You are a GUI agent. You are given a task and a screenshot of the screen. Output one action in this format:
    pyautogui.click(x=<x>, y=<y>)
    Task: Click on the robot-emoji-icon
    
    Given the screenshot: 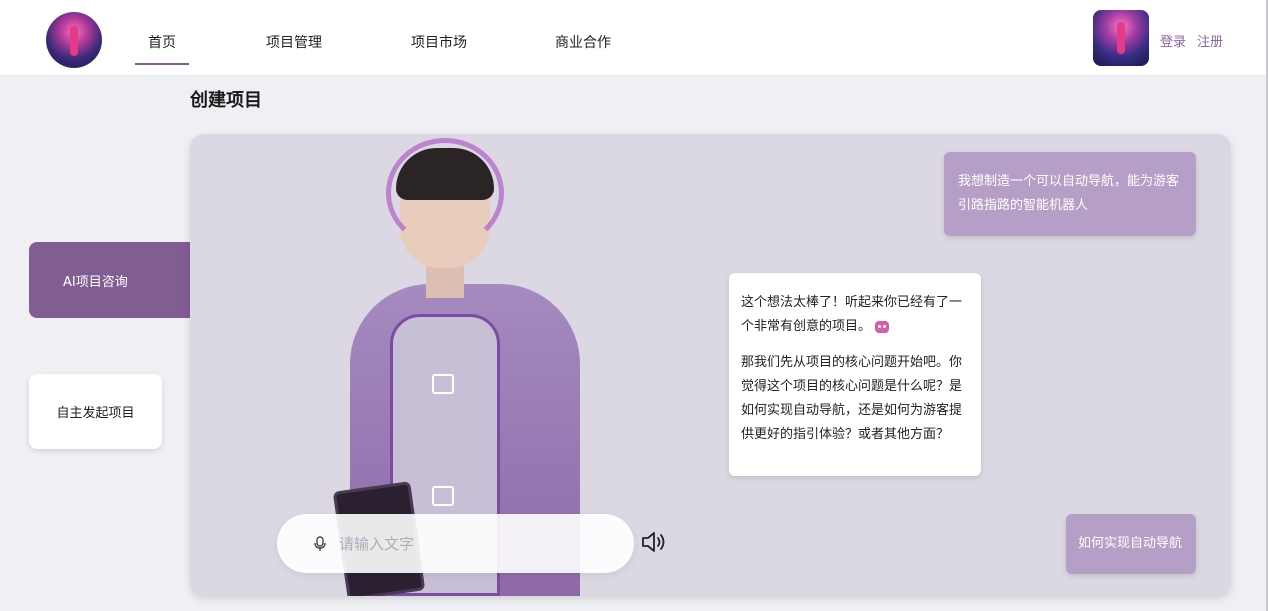 What is the action you would take?
    pyautogui.click(x=882, y=326)
    